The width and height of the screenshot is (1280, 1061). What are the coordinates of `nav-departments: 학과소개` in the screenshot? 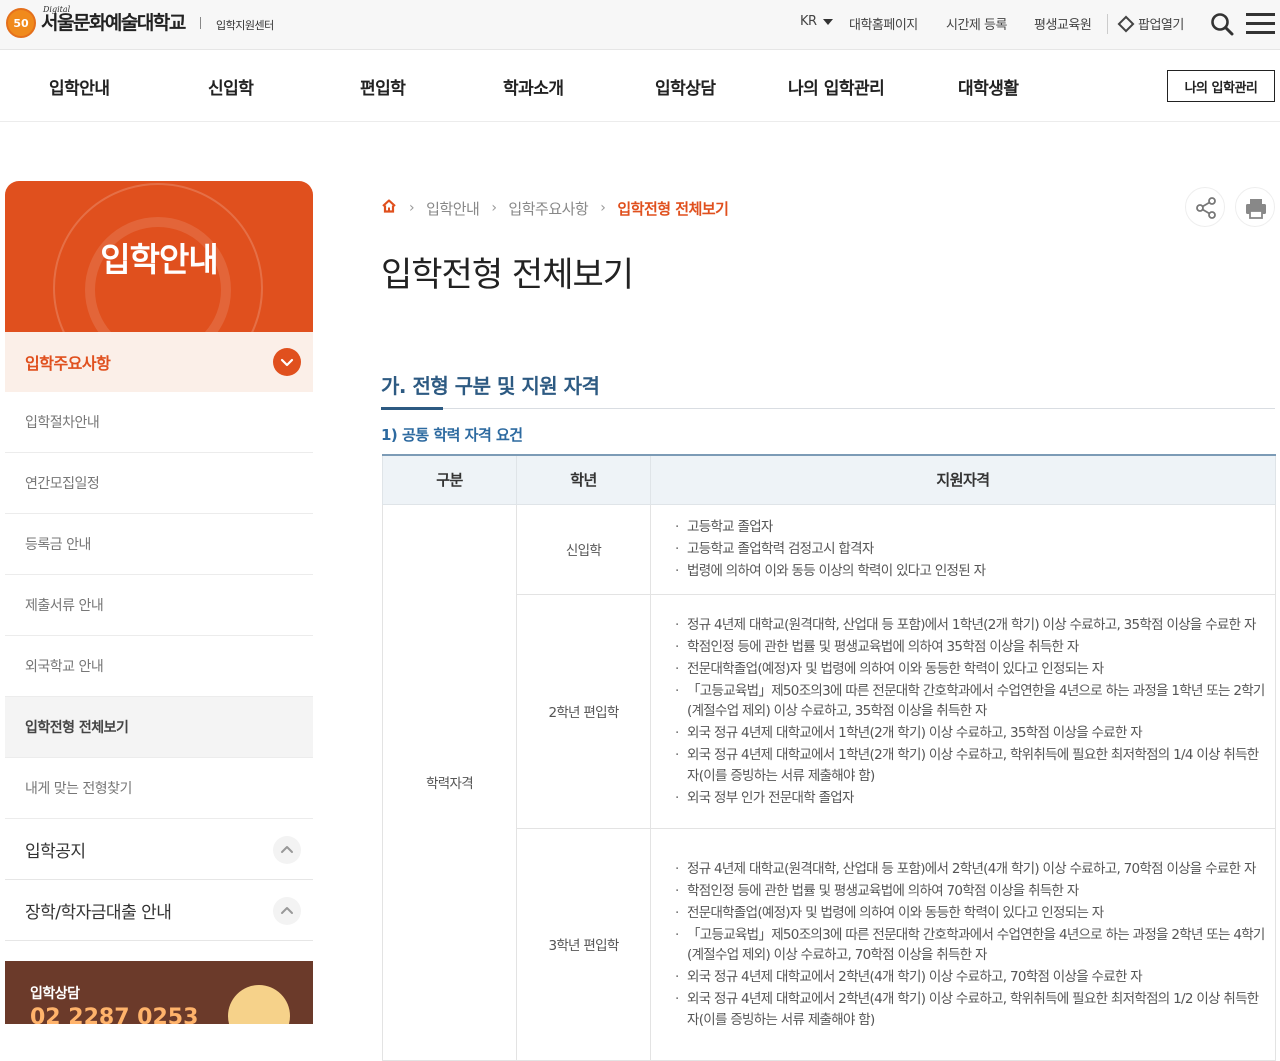 It's located at (533, 86).